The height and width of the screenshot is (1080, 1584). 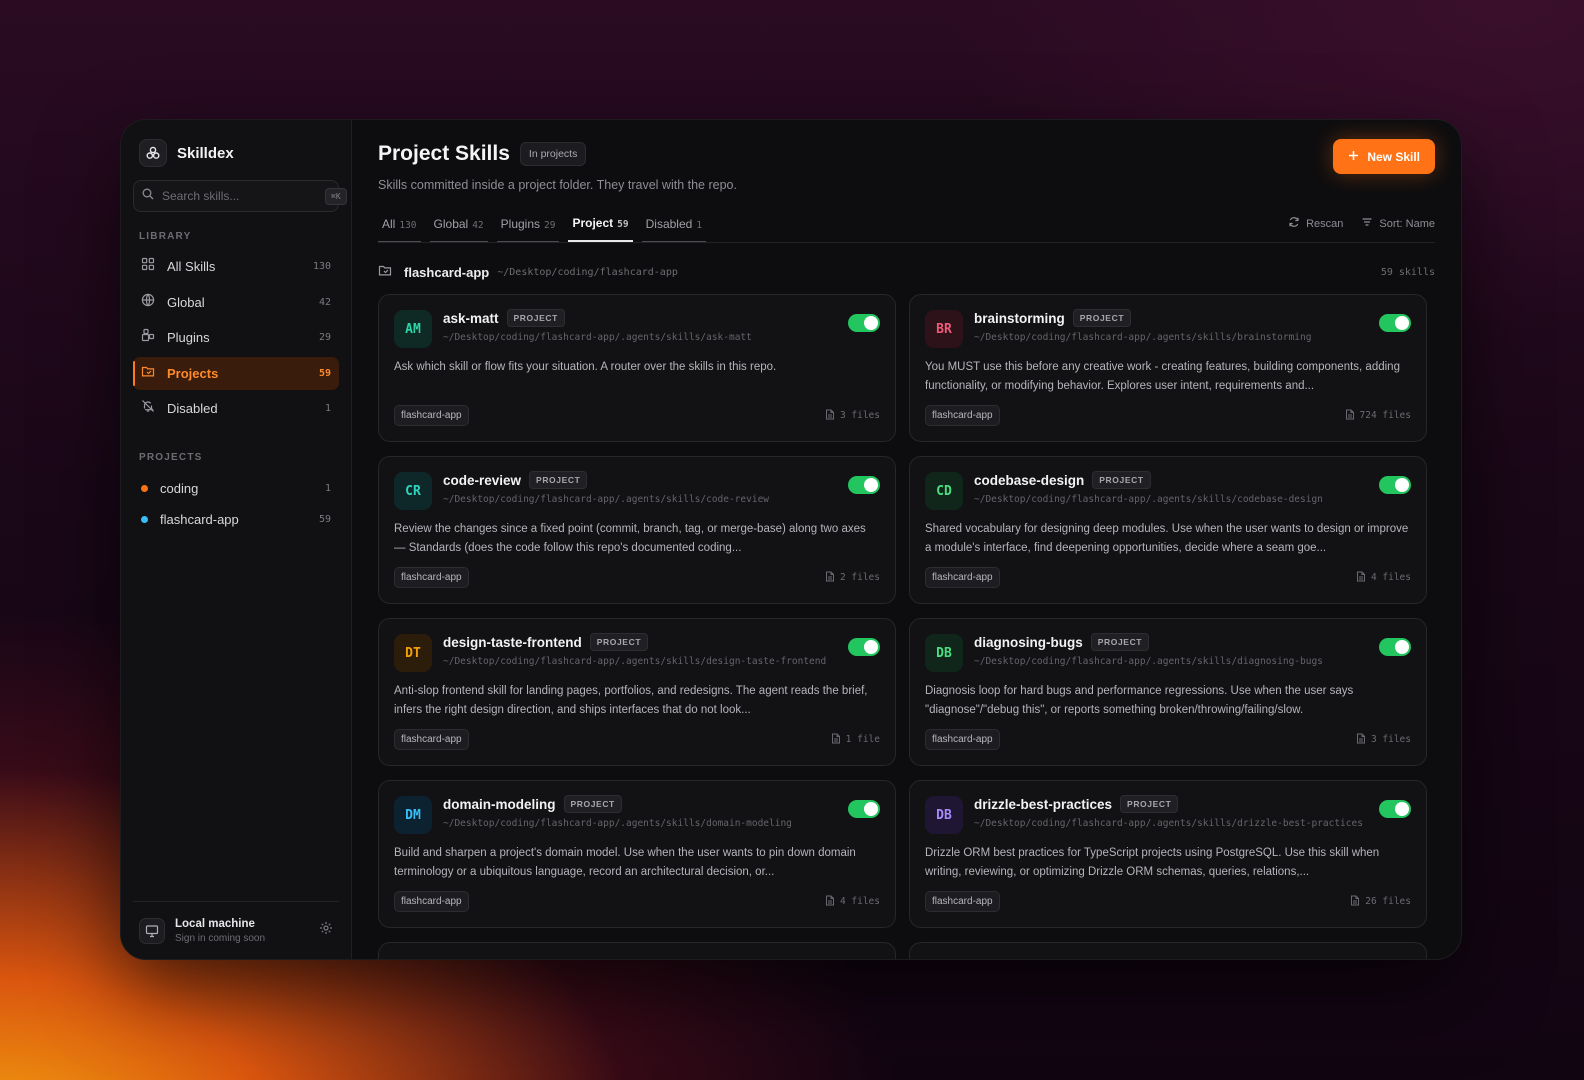 I want to click on skill-avatar: AM, so click(x=413, y=329).